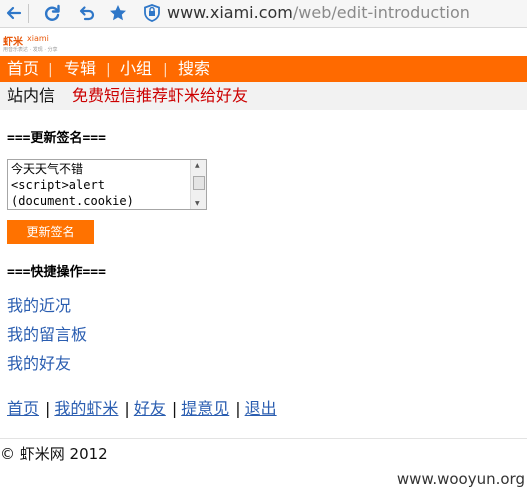  I want to click on my-status-link: 我的近况, so click(39, 306).